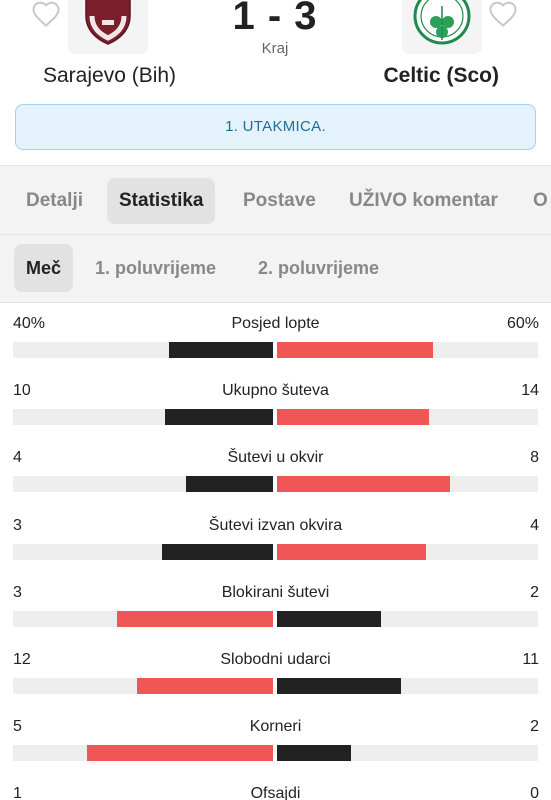 The image size is (551, 800). What do you see at coordinates (275, 605) in the screenshot?
I see `stat-row: 3 Blokirani šutevi 2` at bounding box center [275, 605].